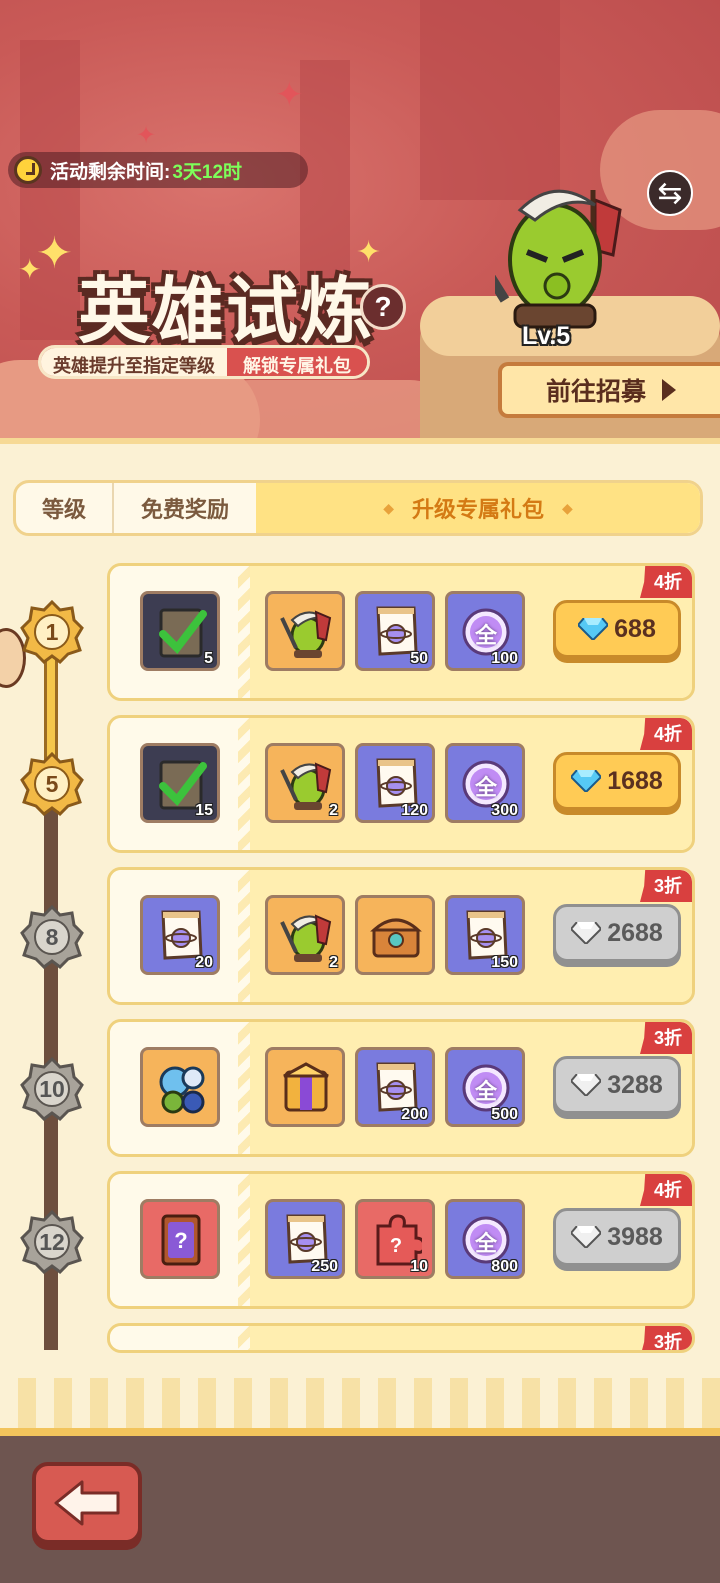  I want to click on back-button, so click(87, 1503).